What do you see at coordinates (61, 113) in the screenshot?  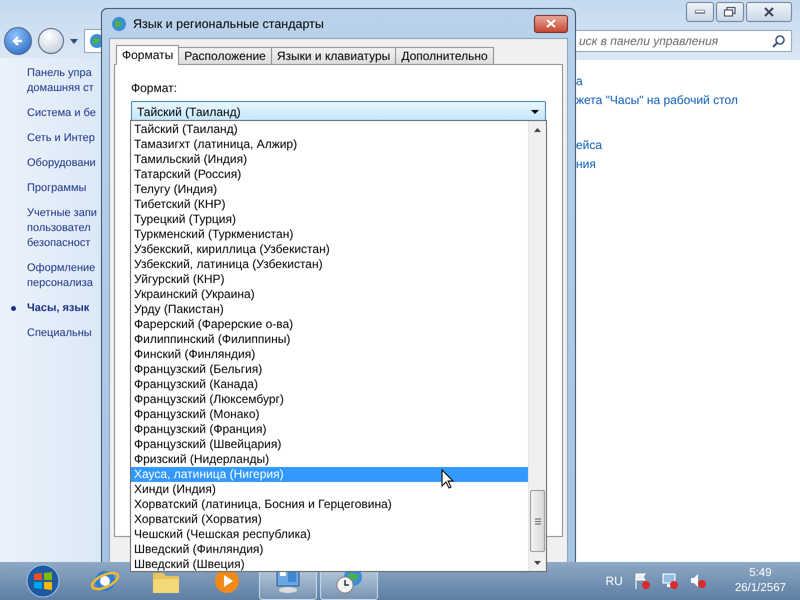 I see `sidebar-link: Система и бе` at bounding box center [61, 113].